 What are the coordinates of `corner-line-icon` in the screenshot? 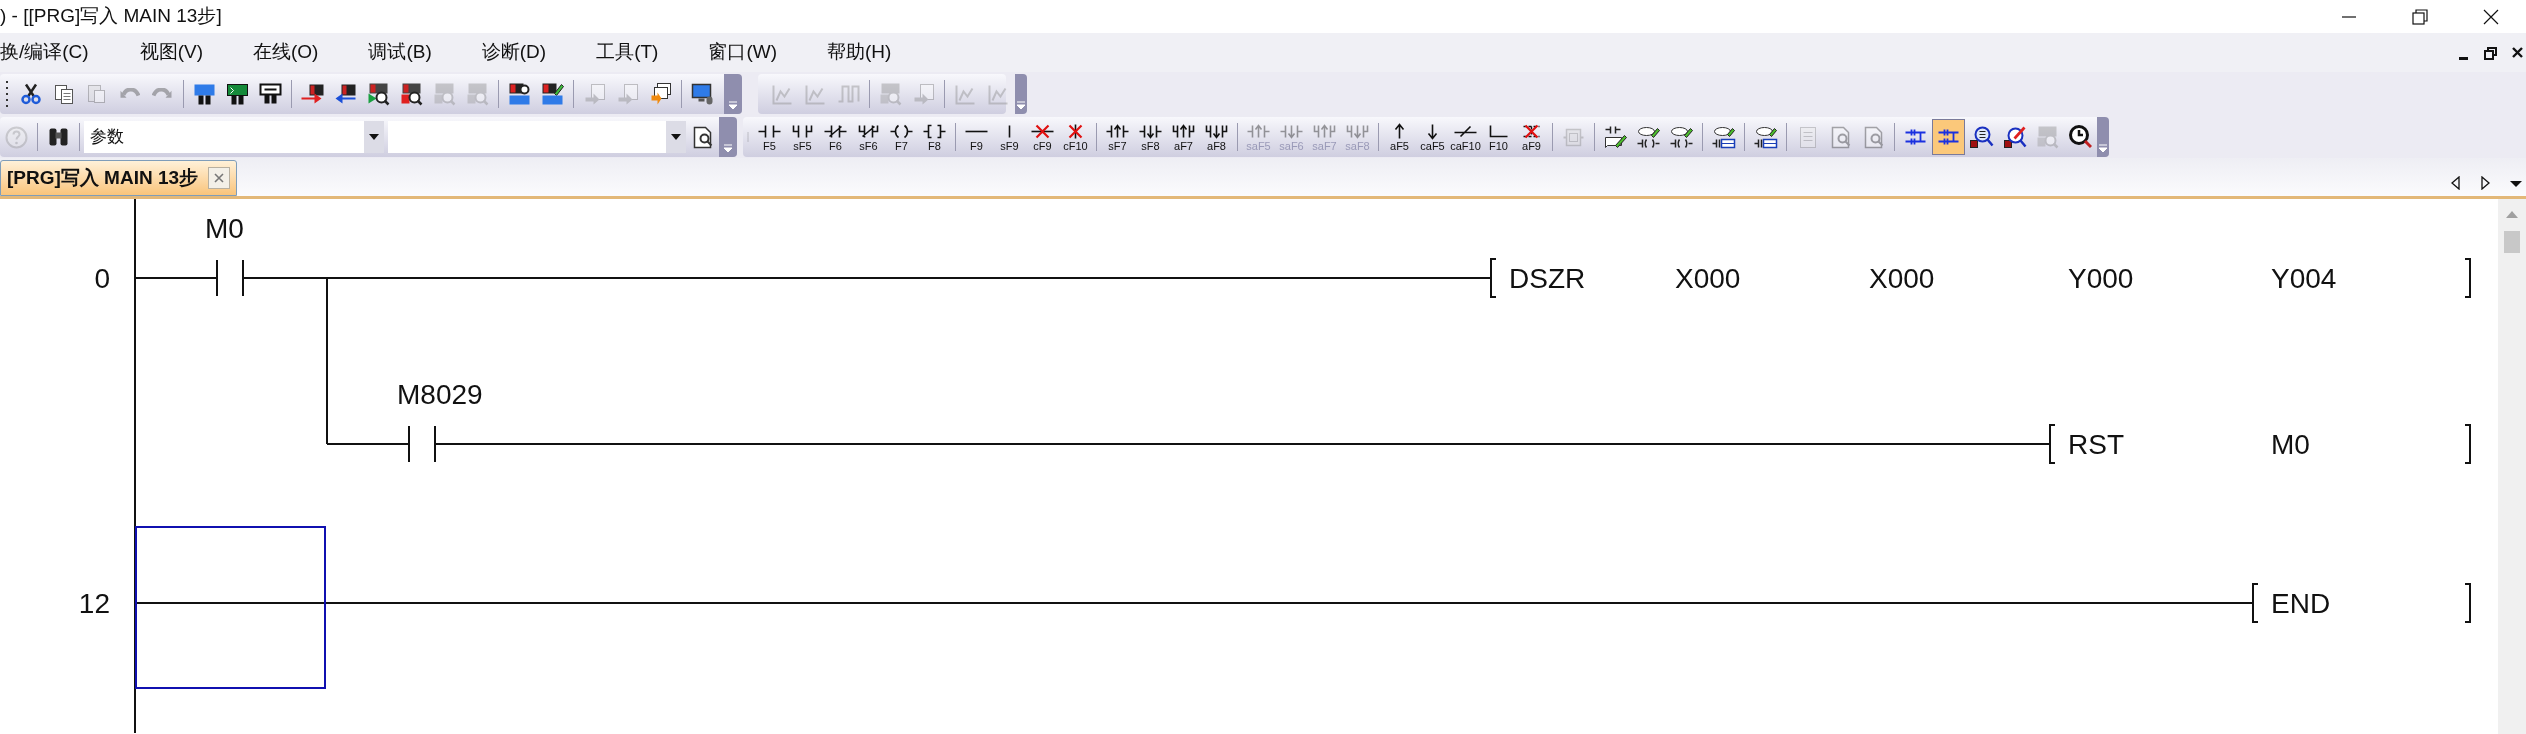 It's located at (1498, 131).